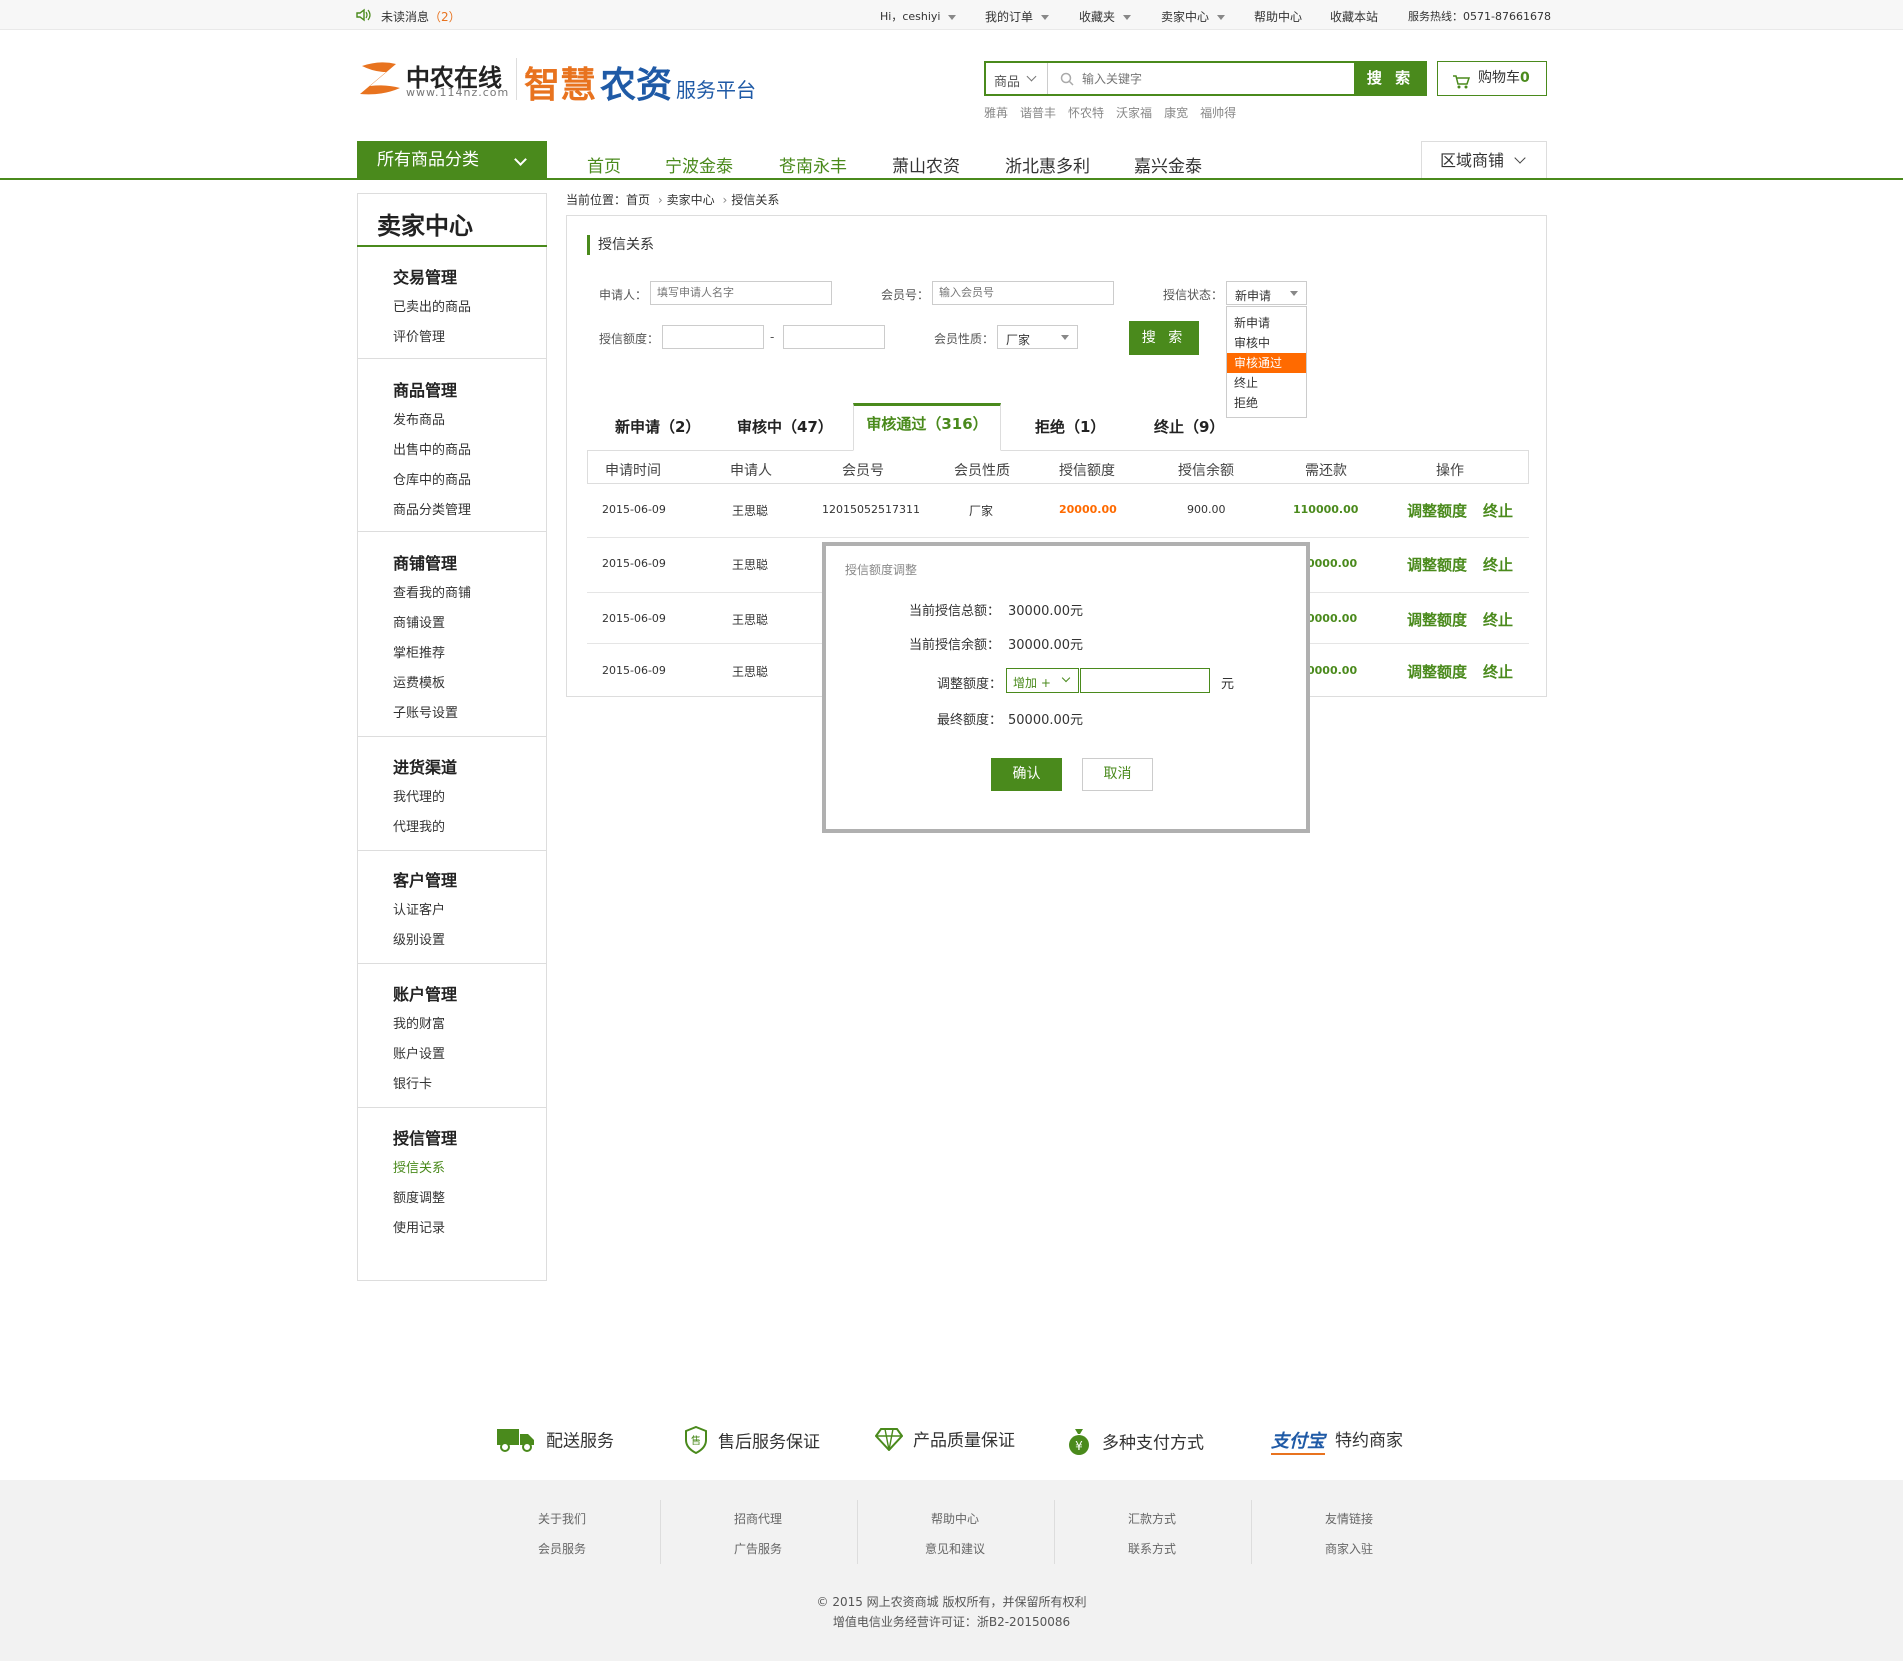  Describe the element at coordinates (927, 427) in the screenshot. I see `tab-approved: 审核通过（316）` at that location.